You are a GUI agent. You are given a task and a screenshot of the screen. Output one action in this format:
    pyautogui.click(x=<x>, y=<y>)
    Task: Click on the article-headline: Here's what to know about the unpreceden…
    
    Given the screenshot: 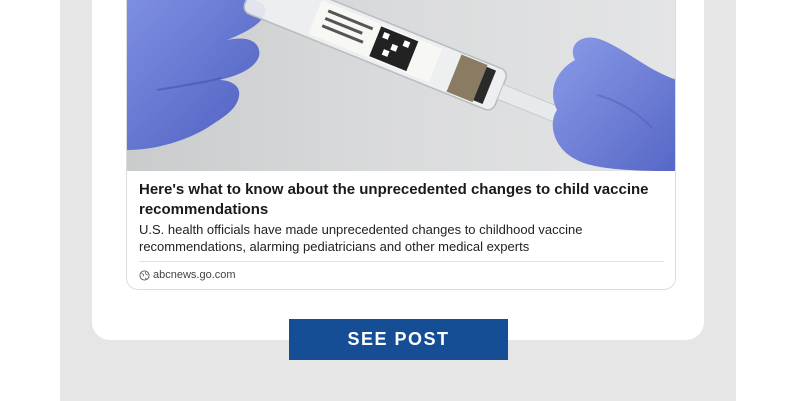 What is the action you would take?
    pyautogui.click(x=399, y=200)
    